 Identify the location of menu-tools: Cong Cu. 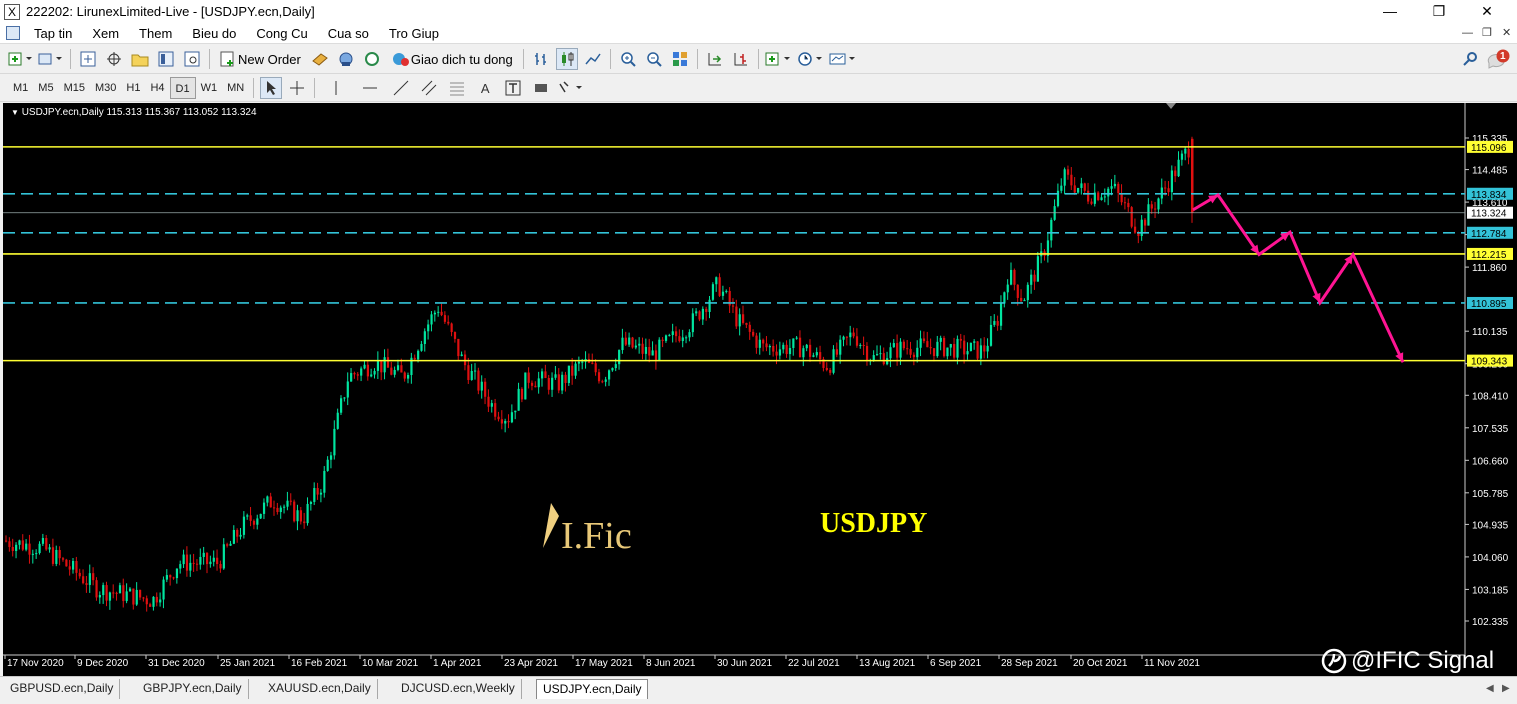
(281, 33).